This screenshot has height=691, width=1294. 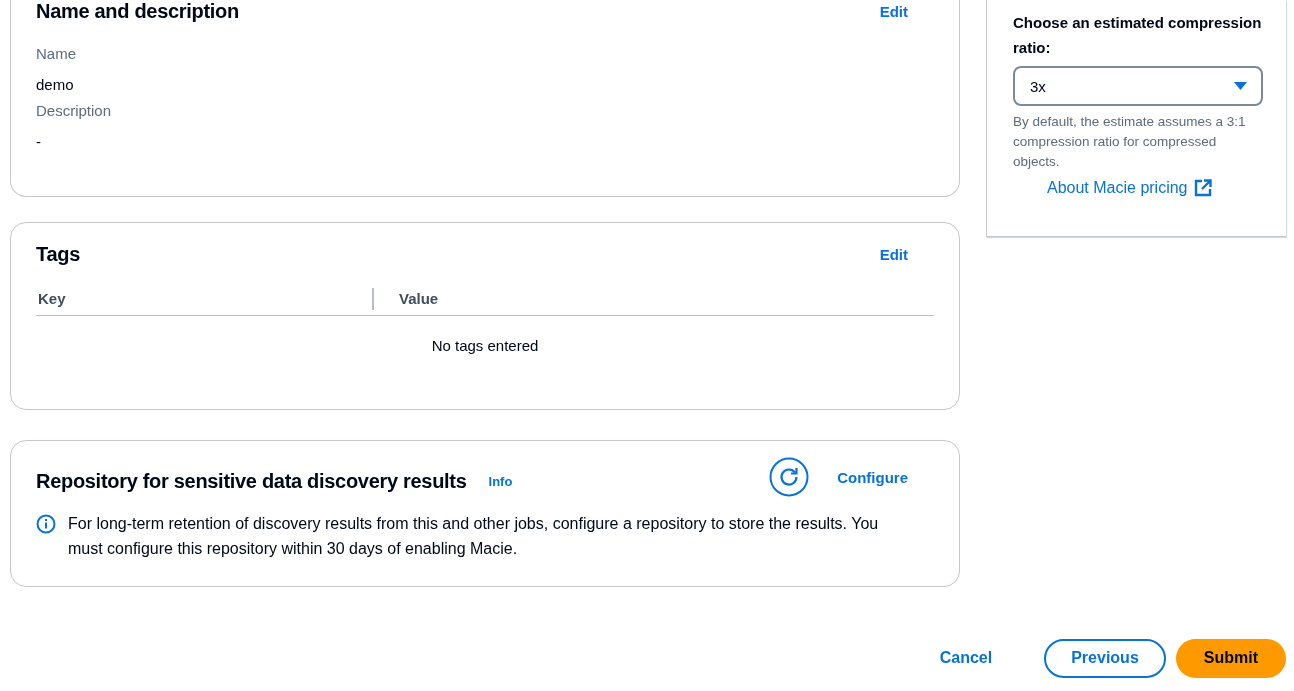 What do you see at coordinates (1137, 35) in the screenshot?
I see `select-label: Choose an estimated compression ratio:` at bounding box center [1137, 35].